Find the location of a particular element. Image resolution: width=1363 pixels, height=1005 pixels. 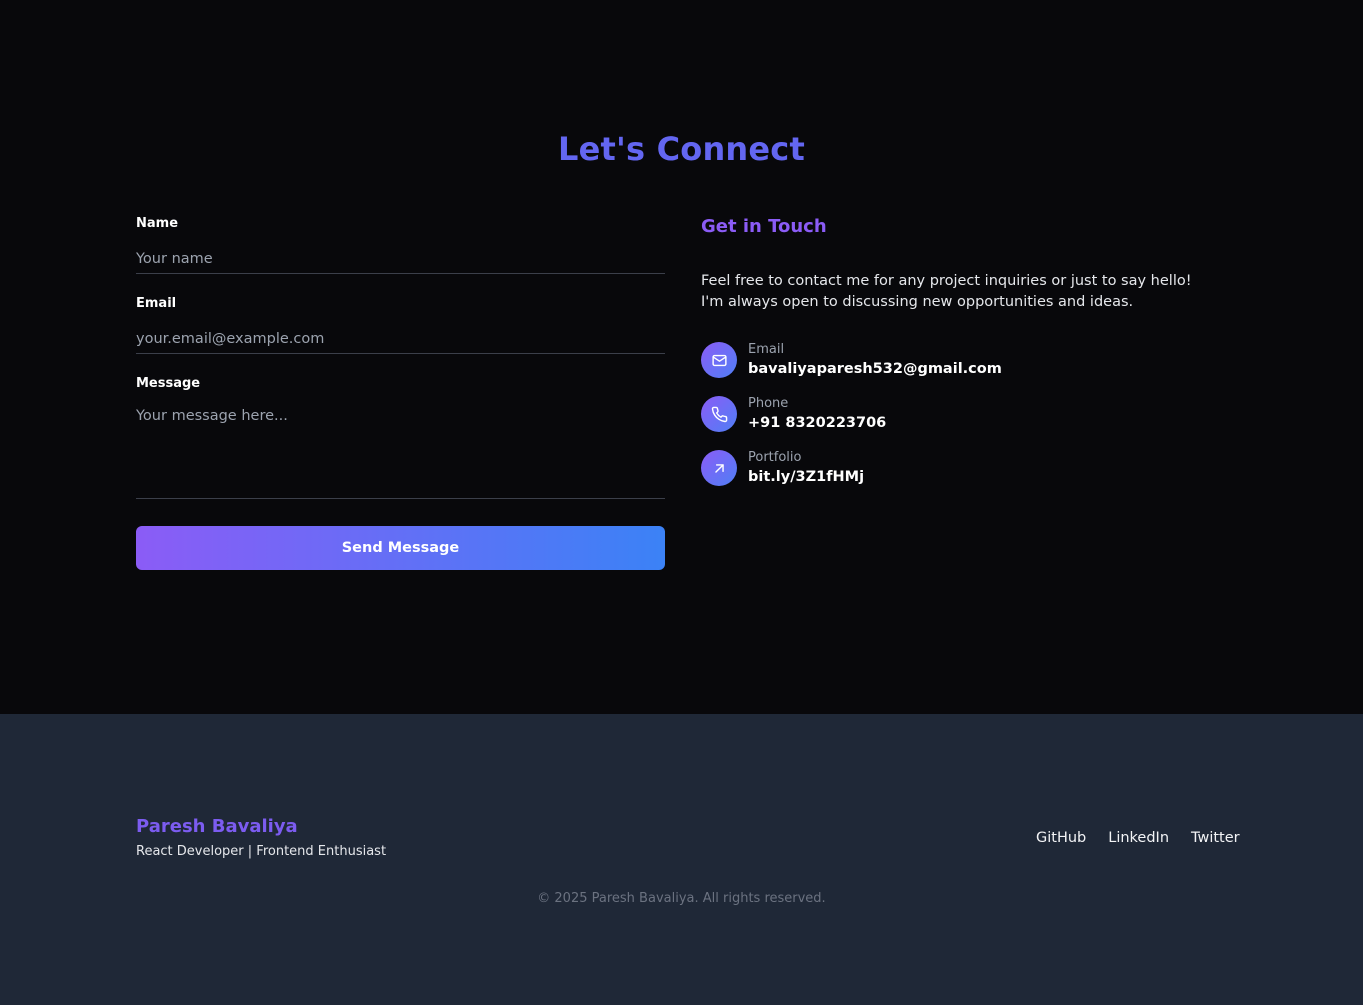

contact-item-value: bavaliyaparesh532@gmail.com is located at coordinates (875, 369).